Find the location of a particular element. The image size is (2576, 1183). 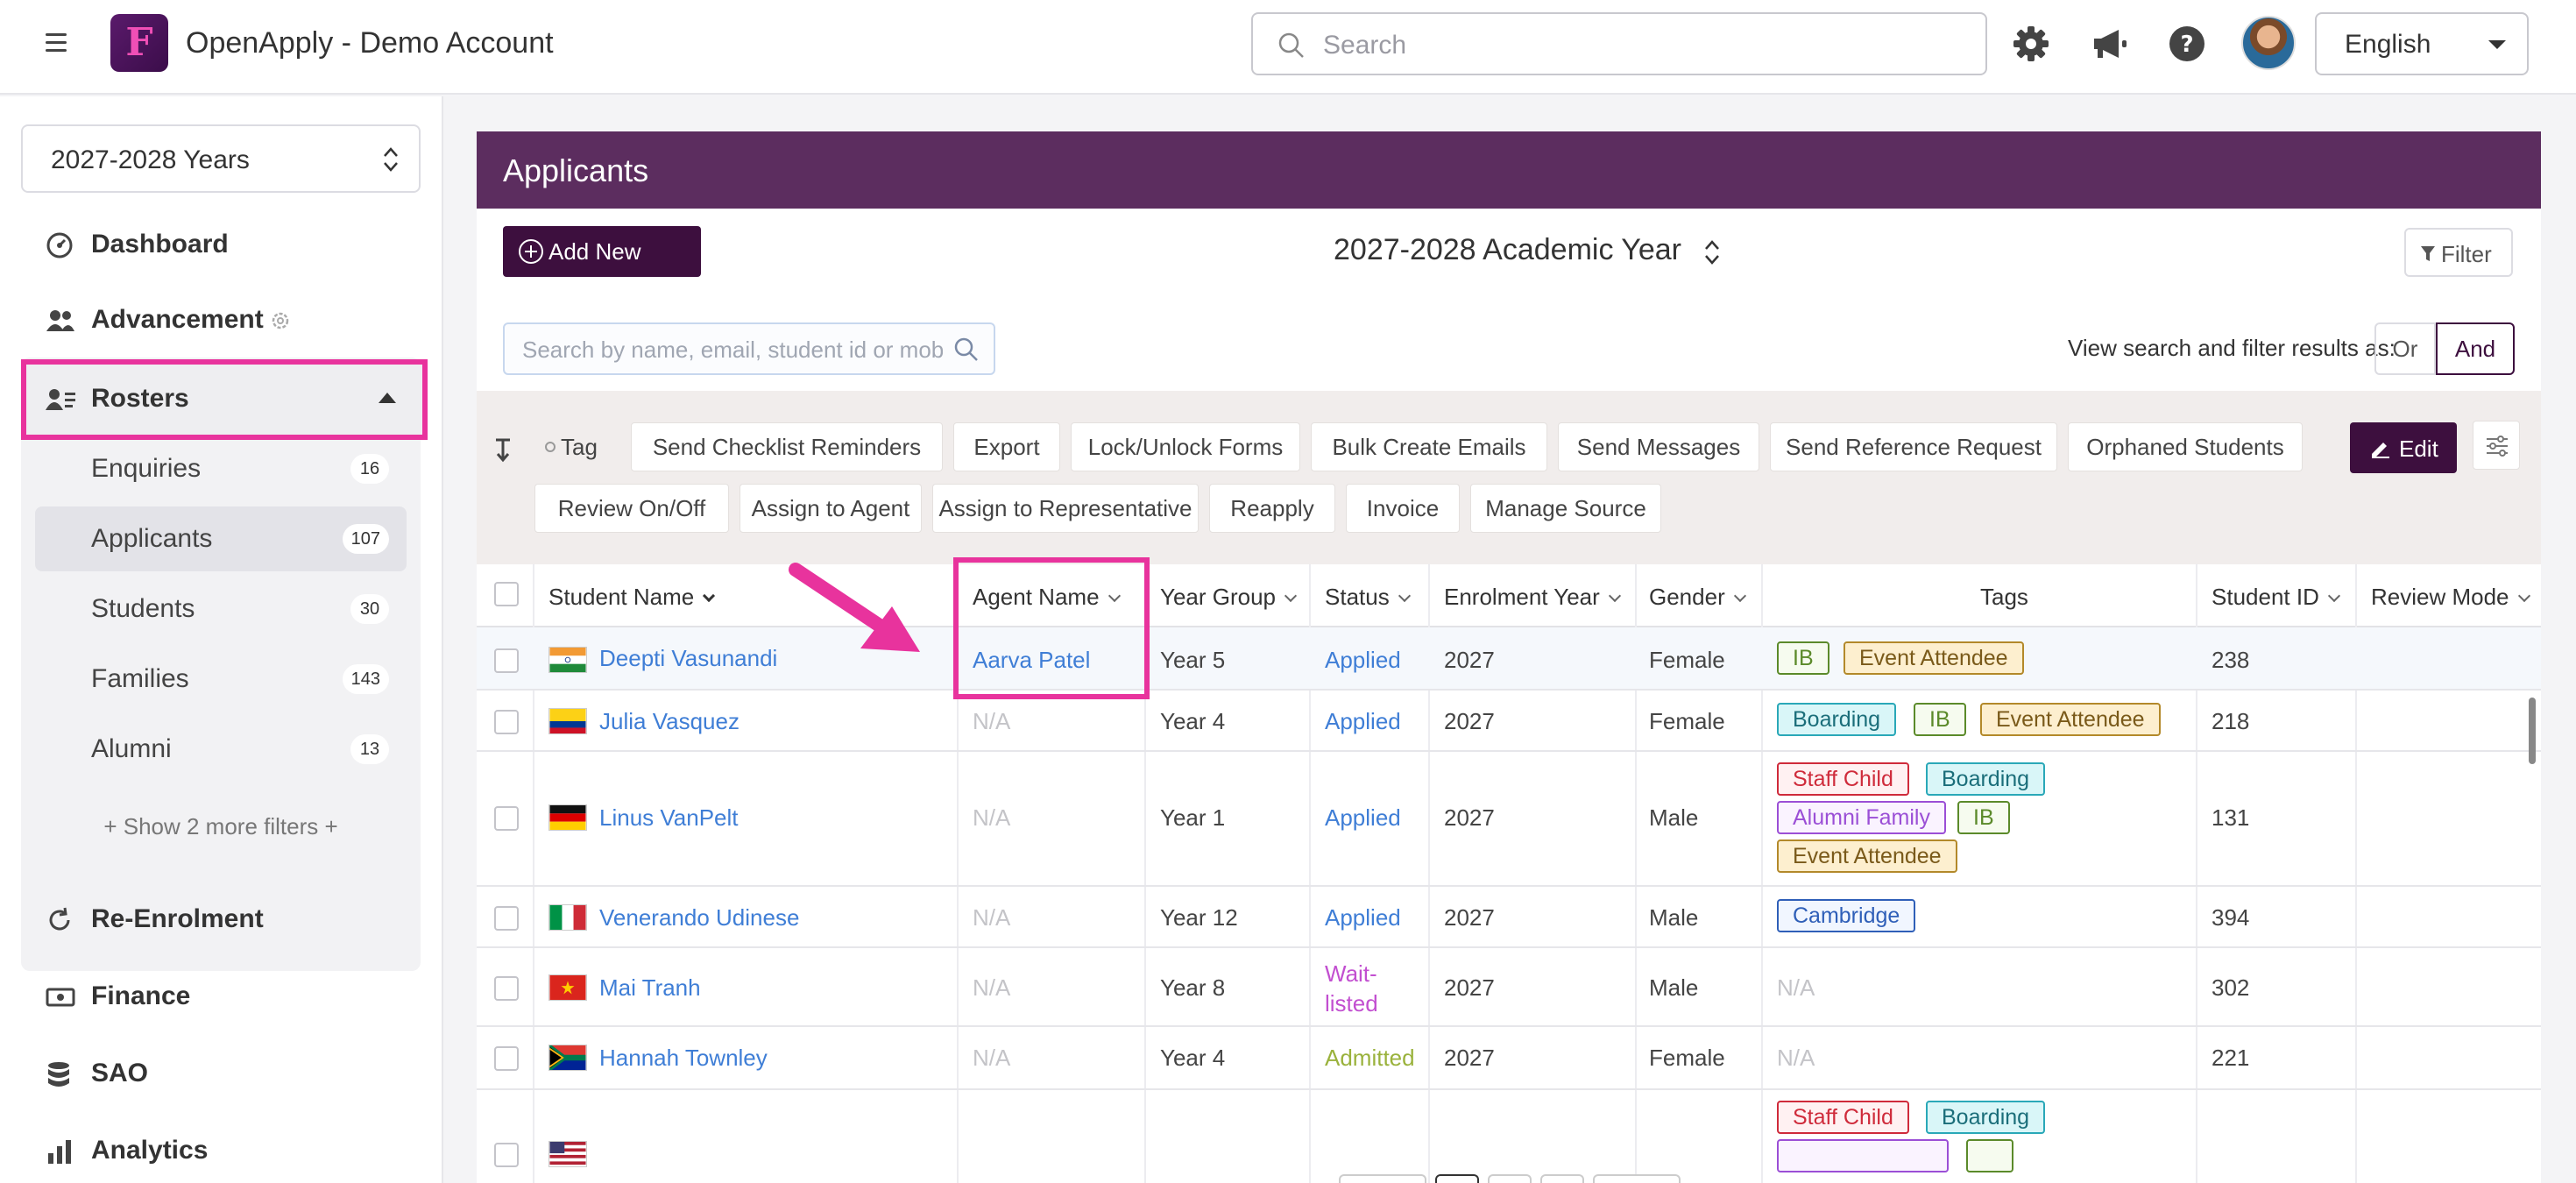

pagination-next is located at coordinates (1637, 1178).